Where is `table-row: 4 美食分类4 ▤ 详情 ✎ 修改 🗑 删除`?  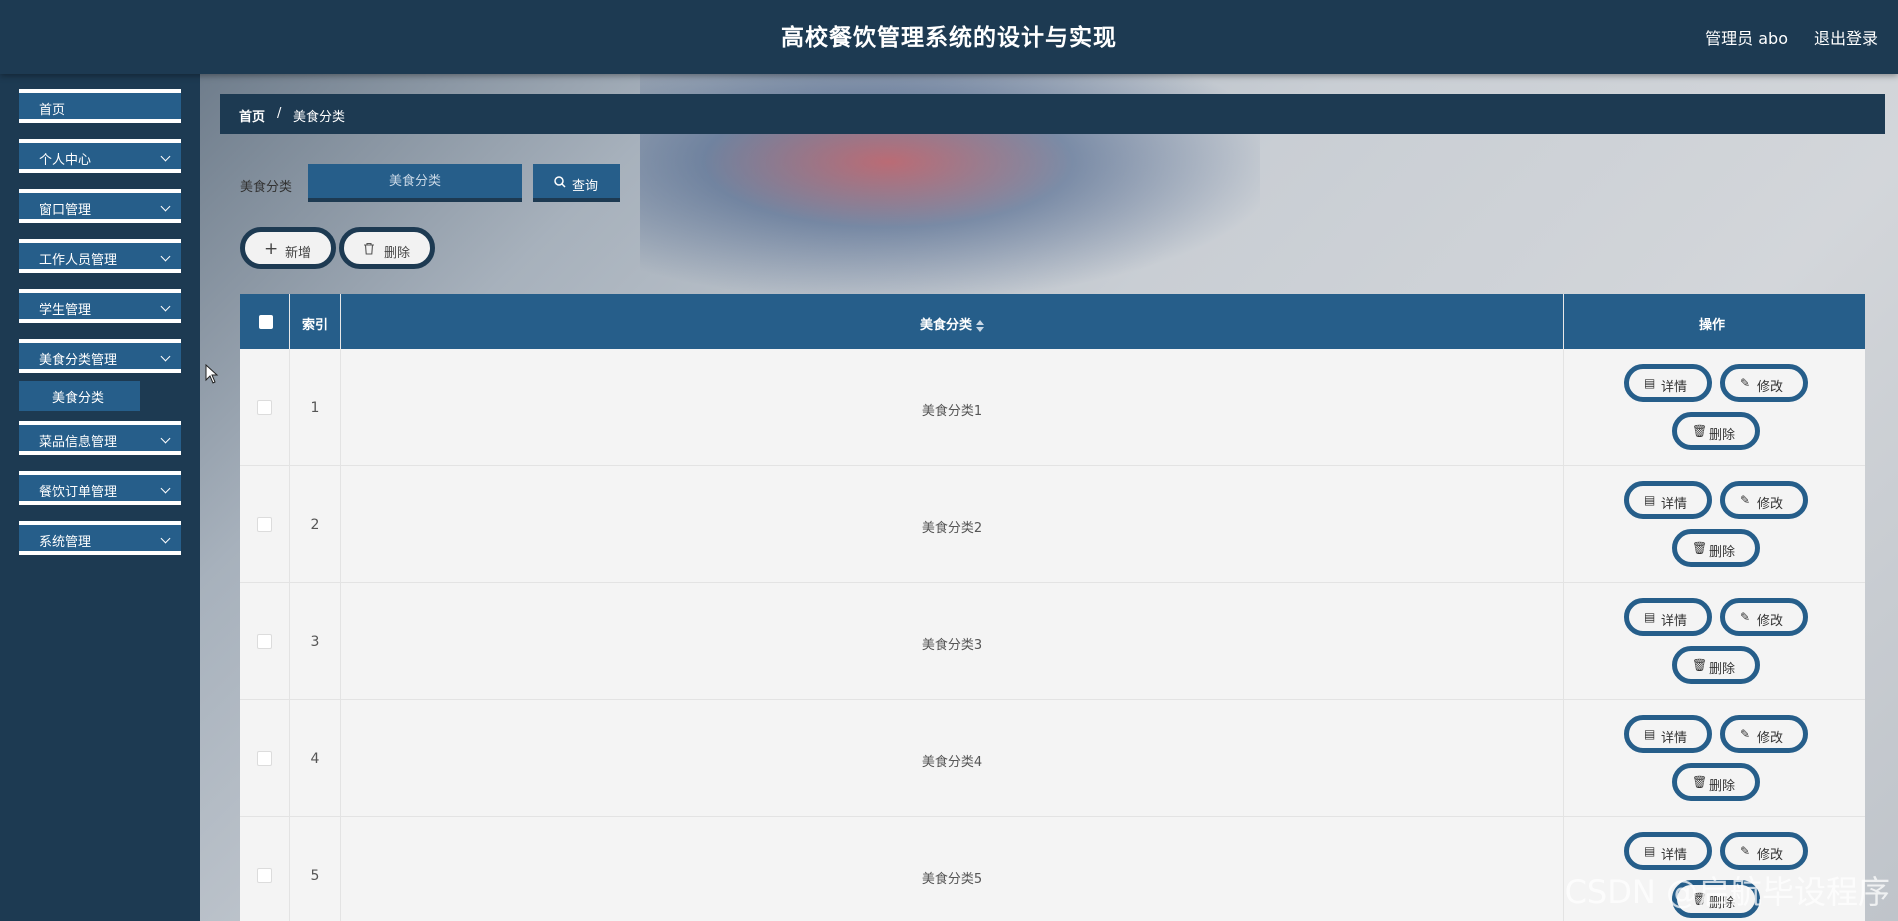 table-row: 4 美食分类4 ▤ 详情 ✎ 修改 🗑 删除 is located at coordinates (1052, 758).